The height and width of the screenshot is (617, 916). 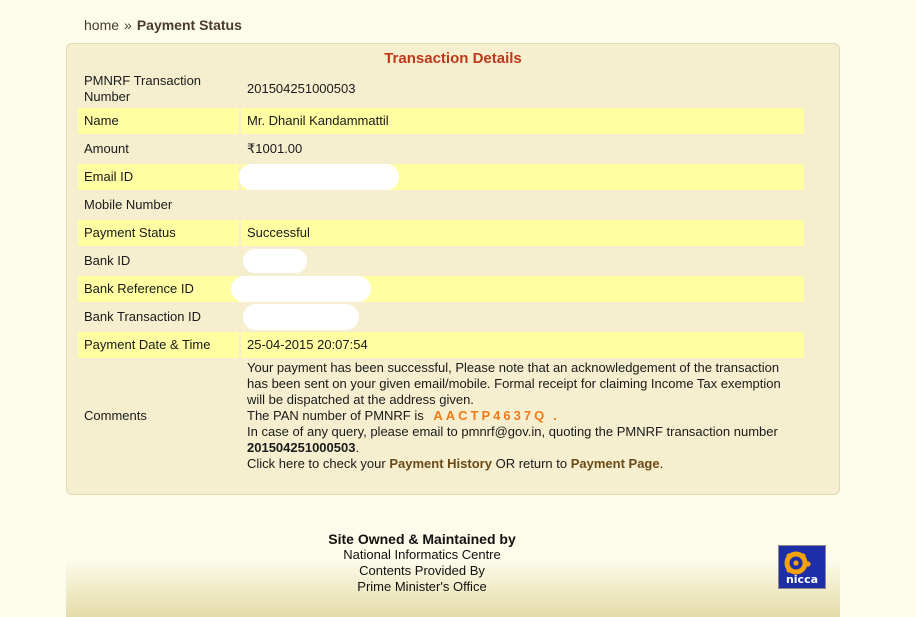 I want to click on row-bank-reference: Bank Reference ID, so click(x=441, y=289).